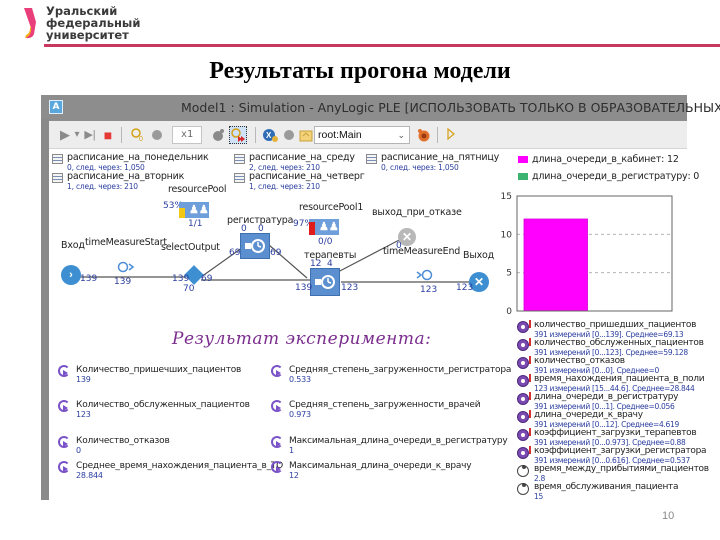 Image resolution: width=720 pixels, height=540 pixels. I want to click on y-tick-label: 0, so click(509, 311).